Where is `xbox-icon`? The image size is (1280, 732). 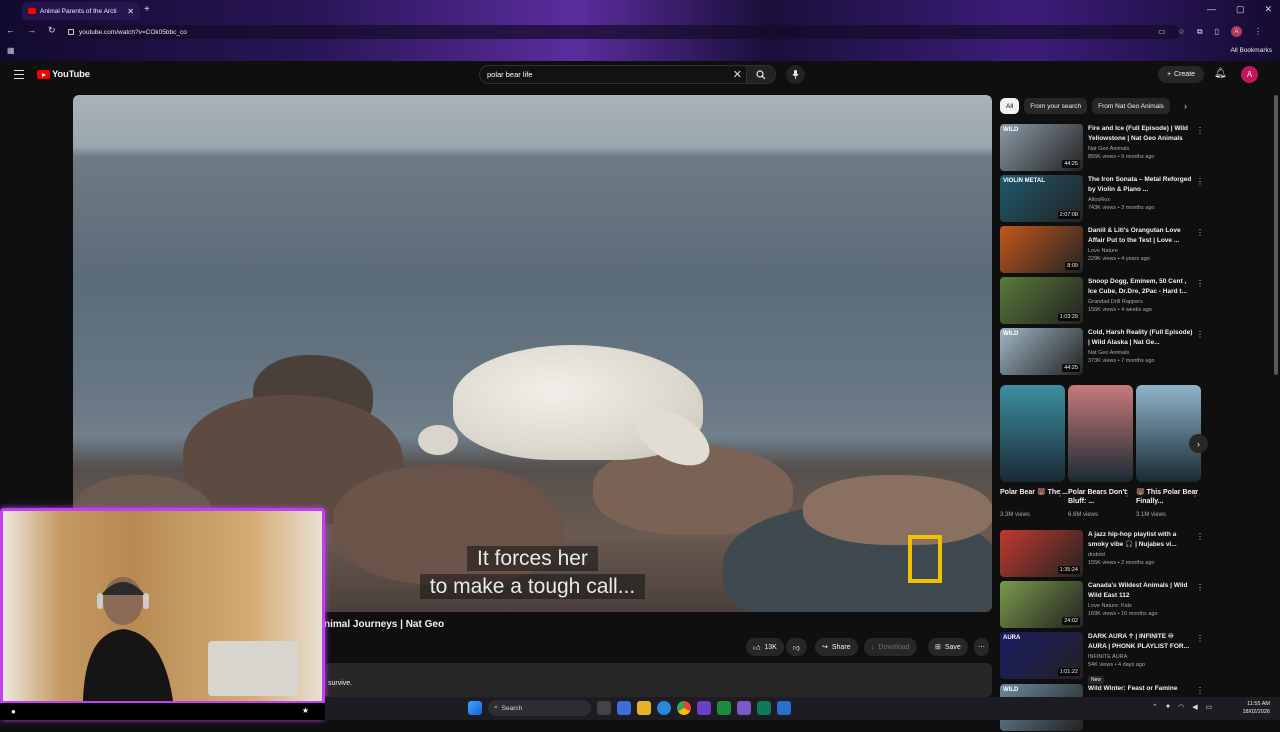 xbox-icon is located at coordinates (724, 708).